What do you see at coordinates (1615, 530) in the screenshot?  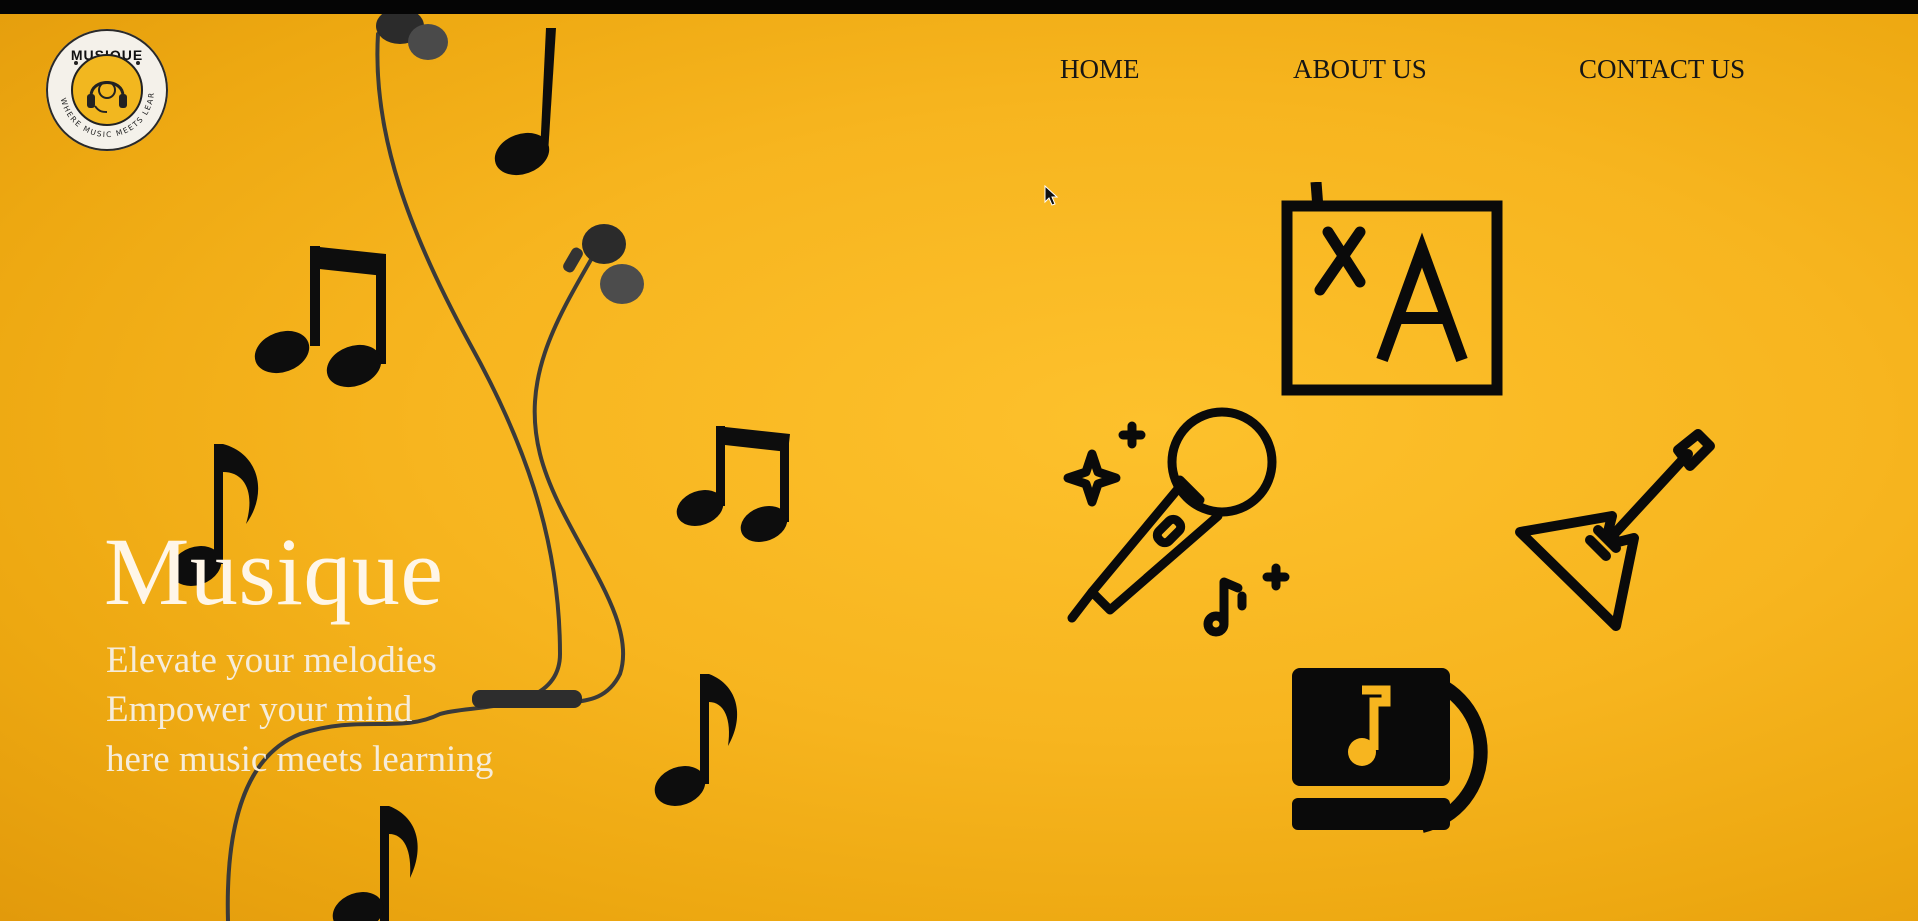 I see `electric-guitar-icon` at bounding box center [1615, 530].